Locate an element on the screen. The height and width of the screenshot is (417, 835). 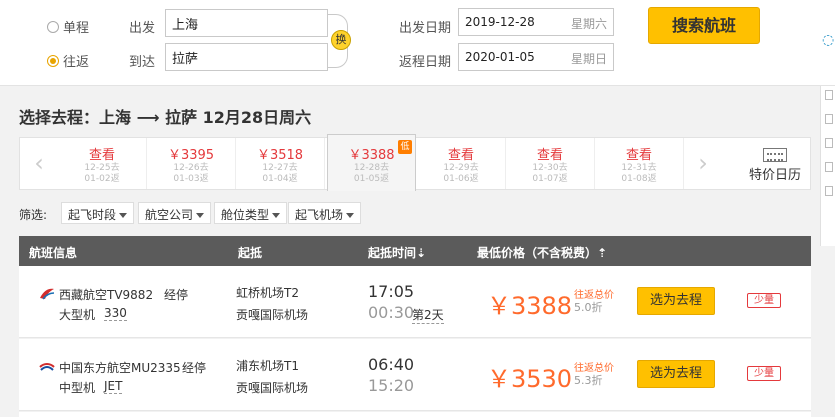
date-cell-return: 01-06返 is located at coordinates (461, 179).